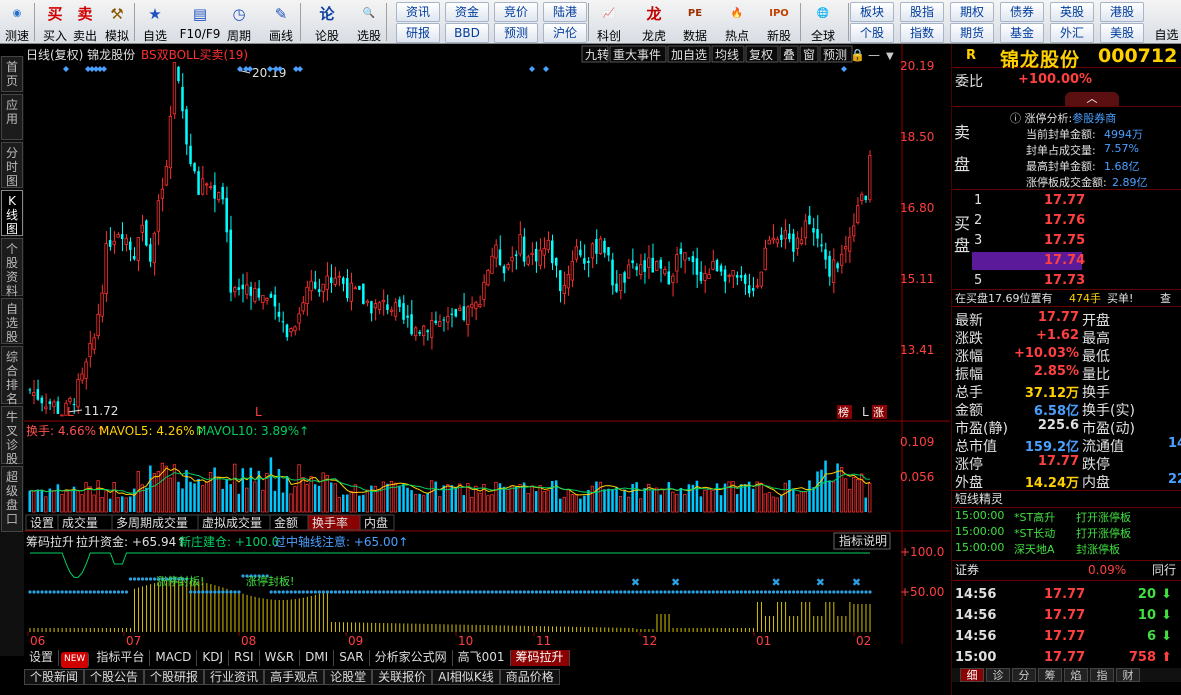  Describe the element at coordinates (174, 677) in the screenshot. I see `news-tab-2: 个股研报` at that location.